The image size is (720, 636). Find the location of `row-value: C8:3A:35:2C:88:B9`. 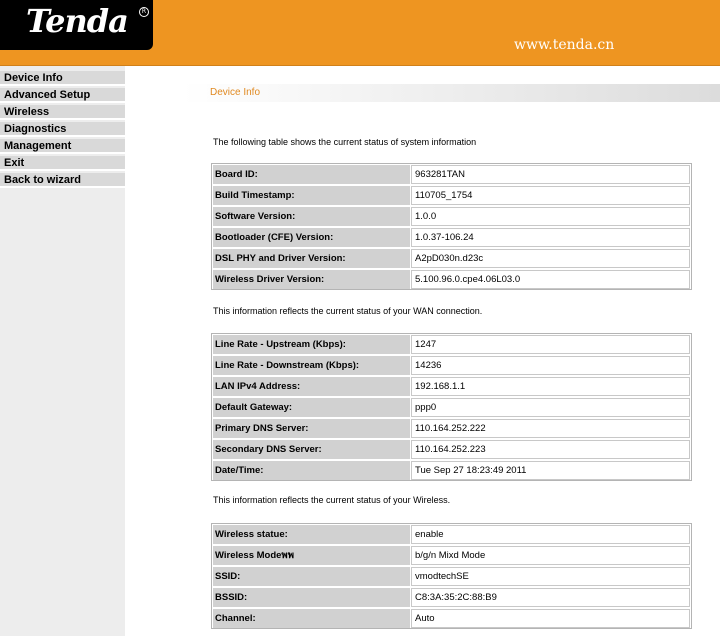

row-value: C8:3A:35:2C:88:B9 is located at coordinates (550, 597).